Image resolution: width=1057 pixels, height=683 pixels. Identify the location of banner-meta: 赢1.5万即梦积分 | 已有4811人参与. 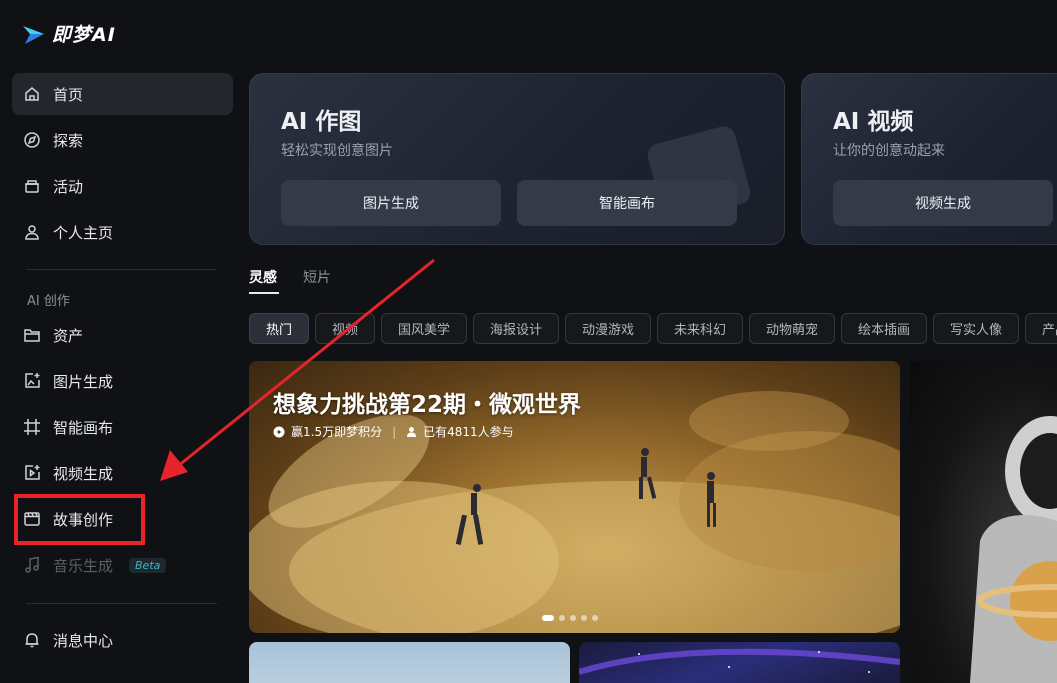
(393, 431).